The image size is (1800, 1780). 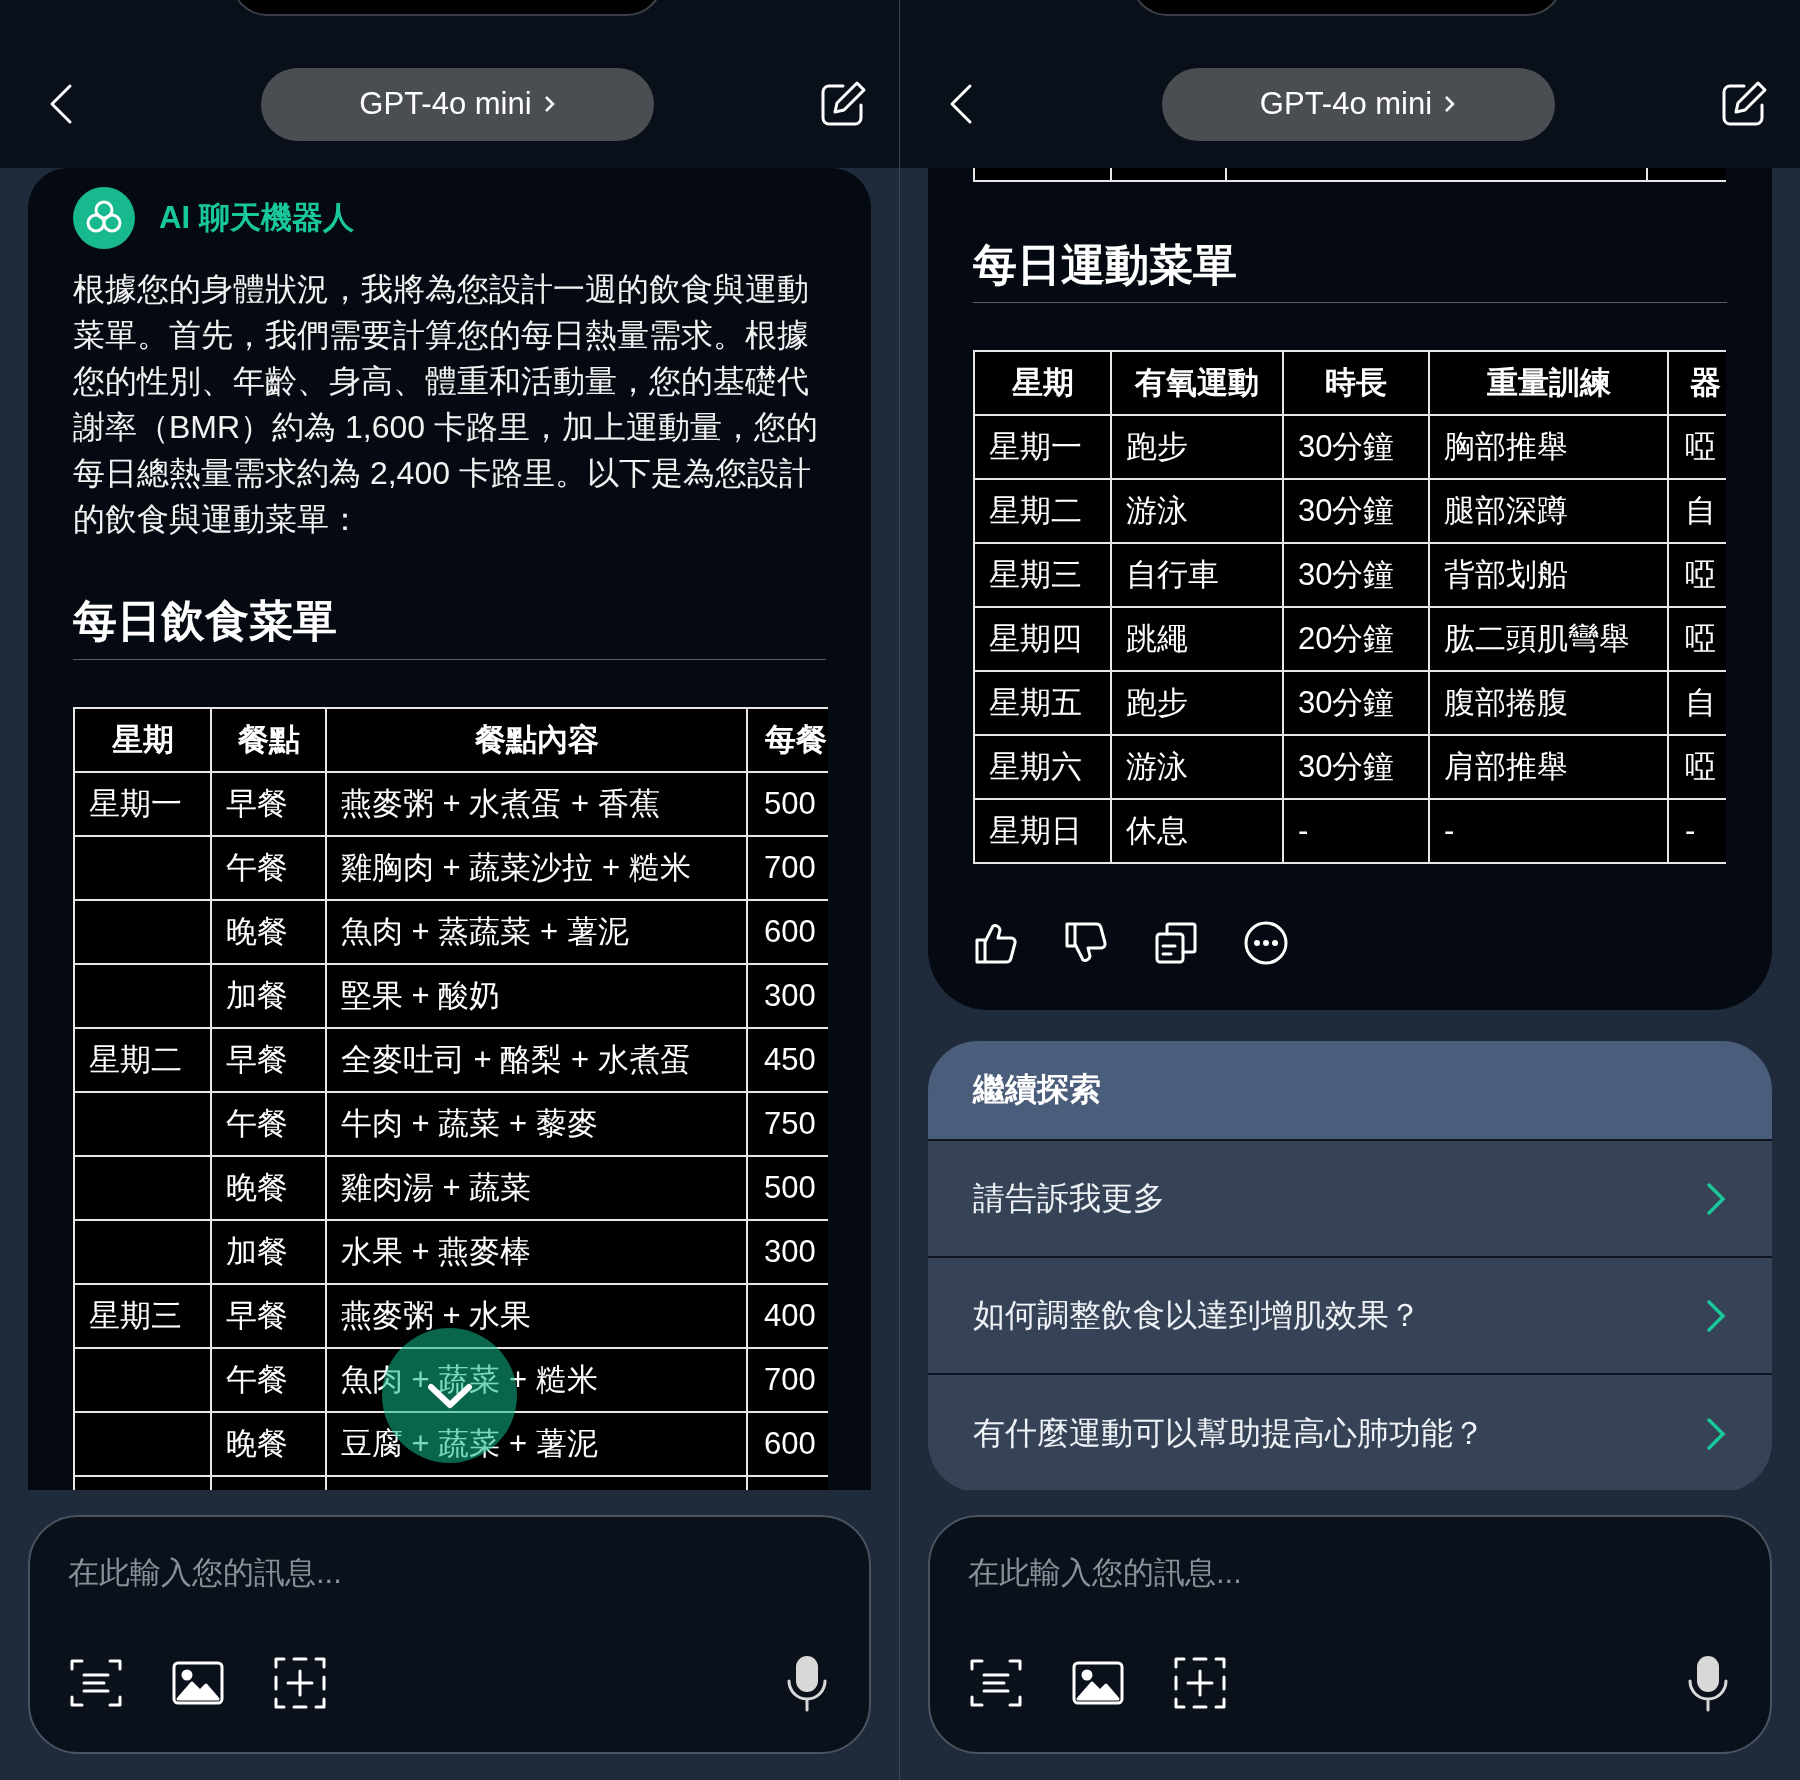 What do you see at coordinates (1042, 767) in the screenshot?
I see `table-cell: 星期六` at bounding box center [1042, 767].